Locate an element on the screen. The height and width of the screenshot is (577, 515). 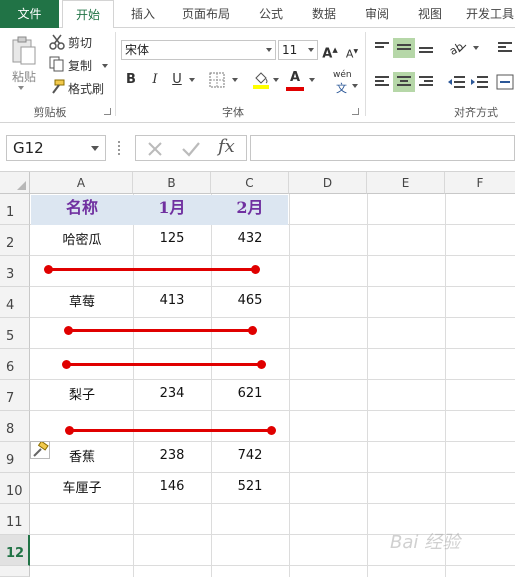
tab-view: 视图 is located at coordinates (430, 14).